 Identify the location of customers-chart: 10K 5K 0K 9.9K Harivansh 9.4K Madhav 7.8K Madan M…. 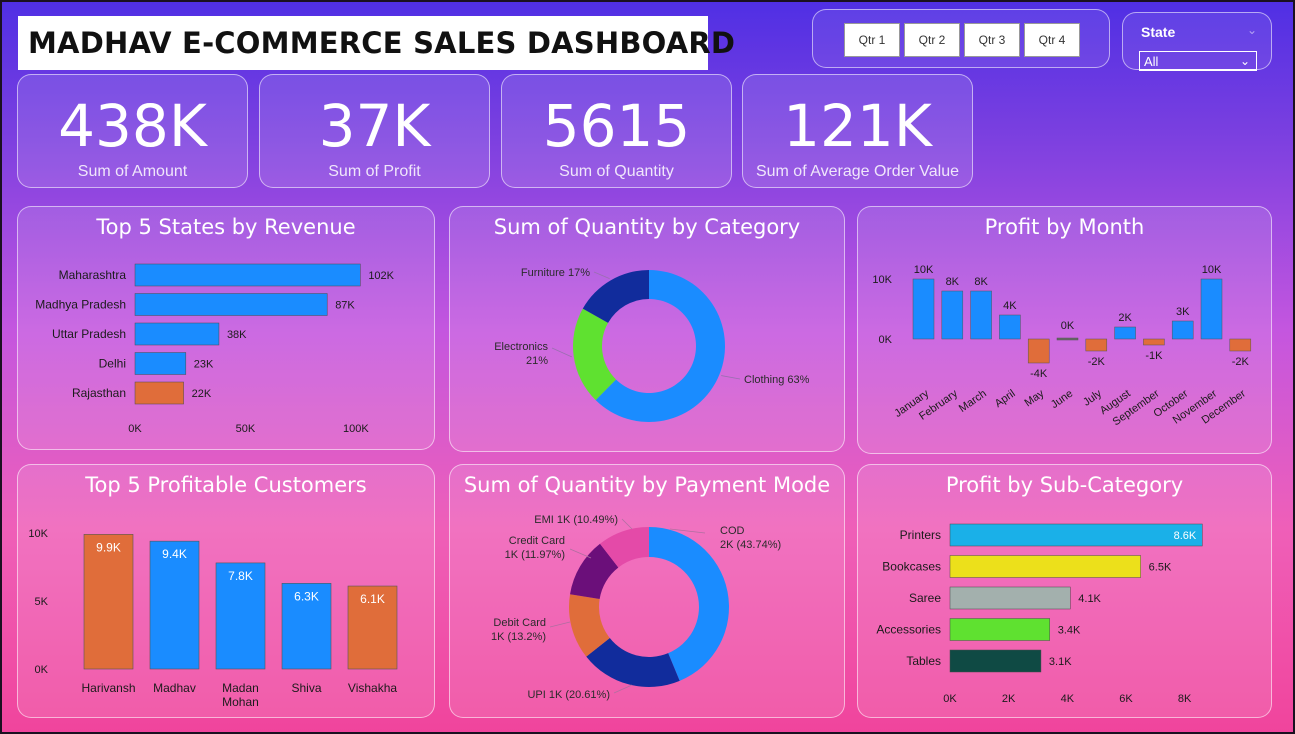
(212, 618).